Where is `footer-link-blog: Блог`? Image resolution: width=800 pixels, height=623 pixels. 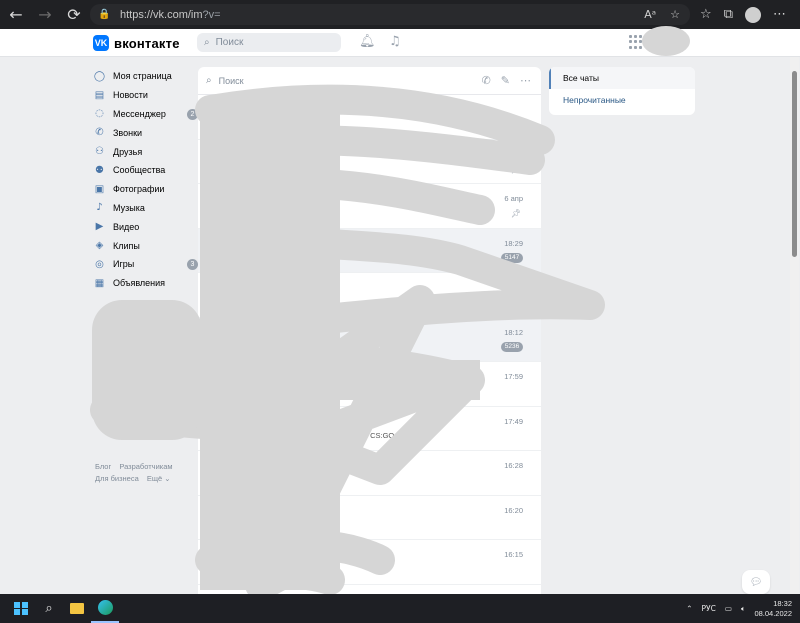
footer-link-blog: Блог is located at coordinates (103, 466).